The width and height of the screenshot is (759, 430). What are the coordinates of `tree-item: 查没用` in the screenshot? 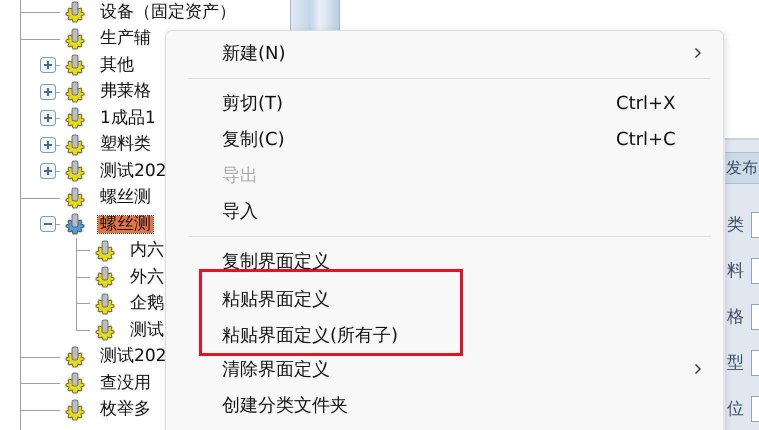 It's located at (125, 383).